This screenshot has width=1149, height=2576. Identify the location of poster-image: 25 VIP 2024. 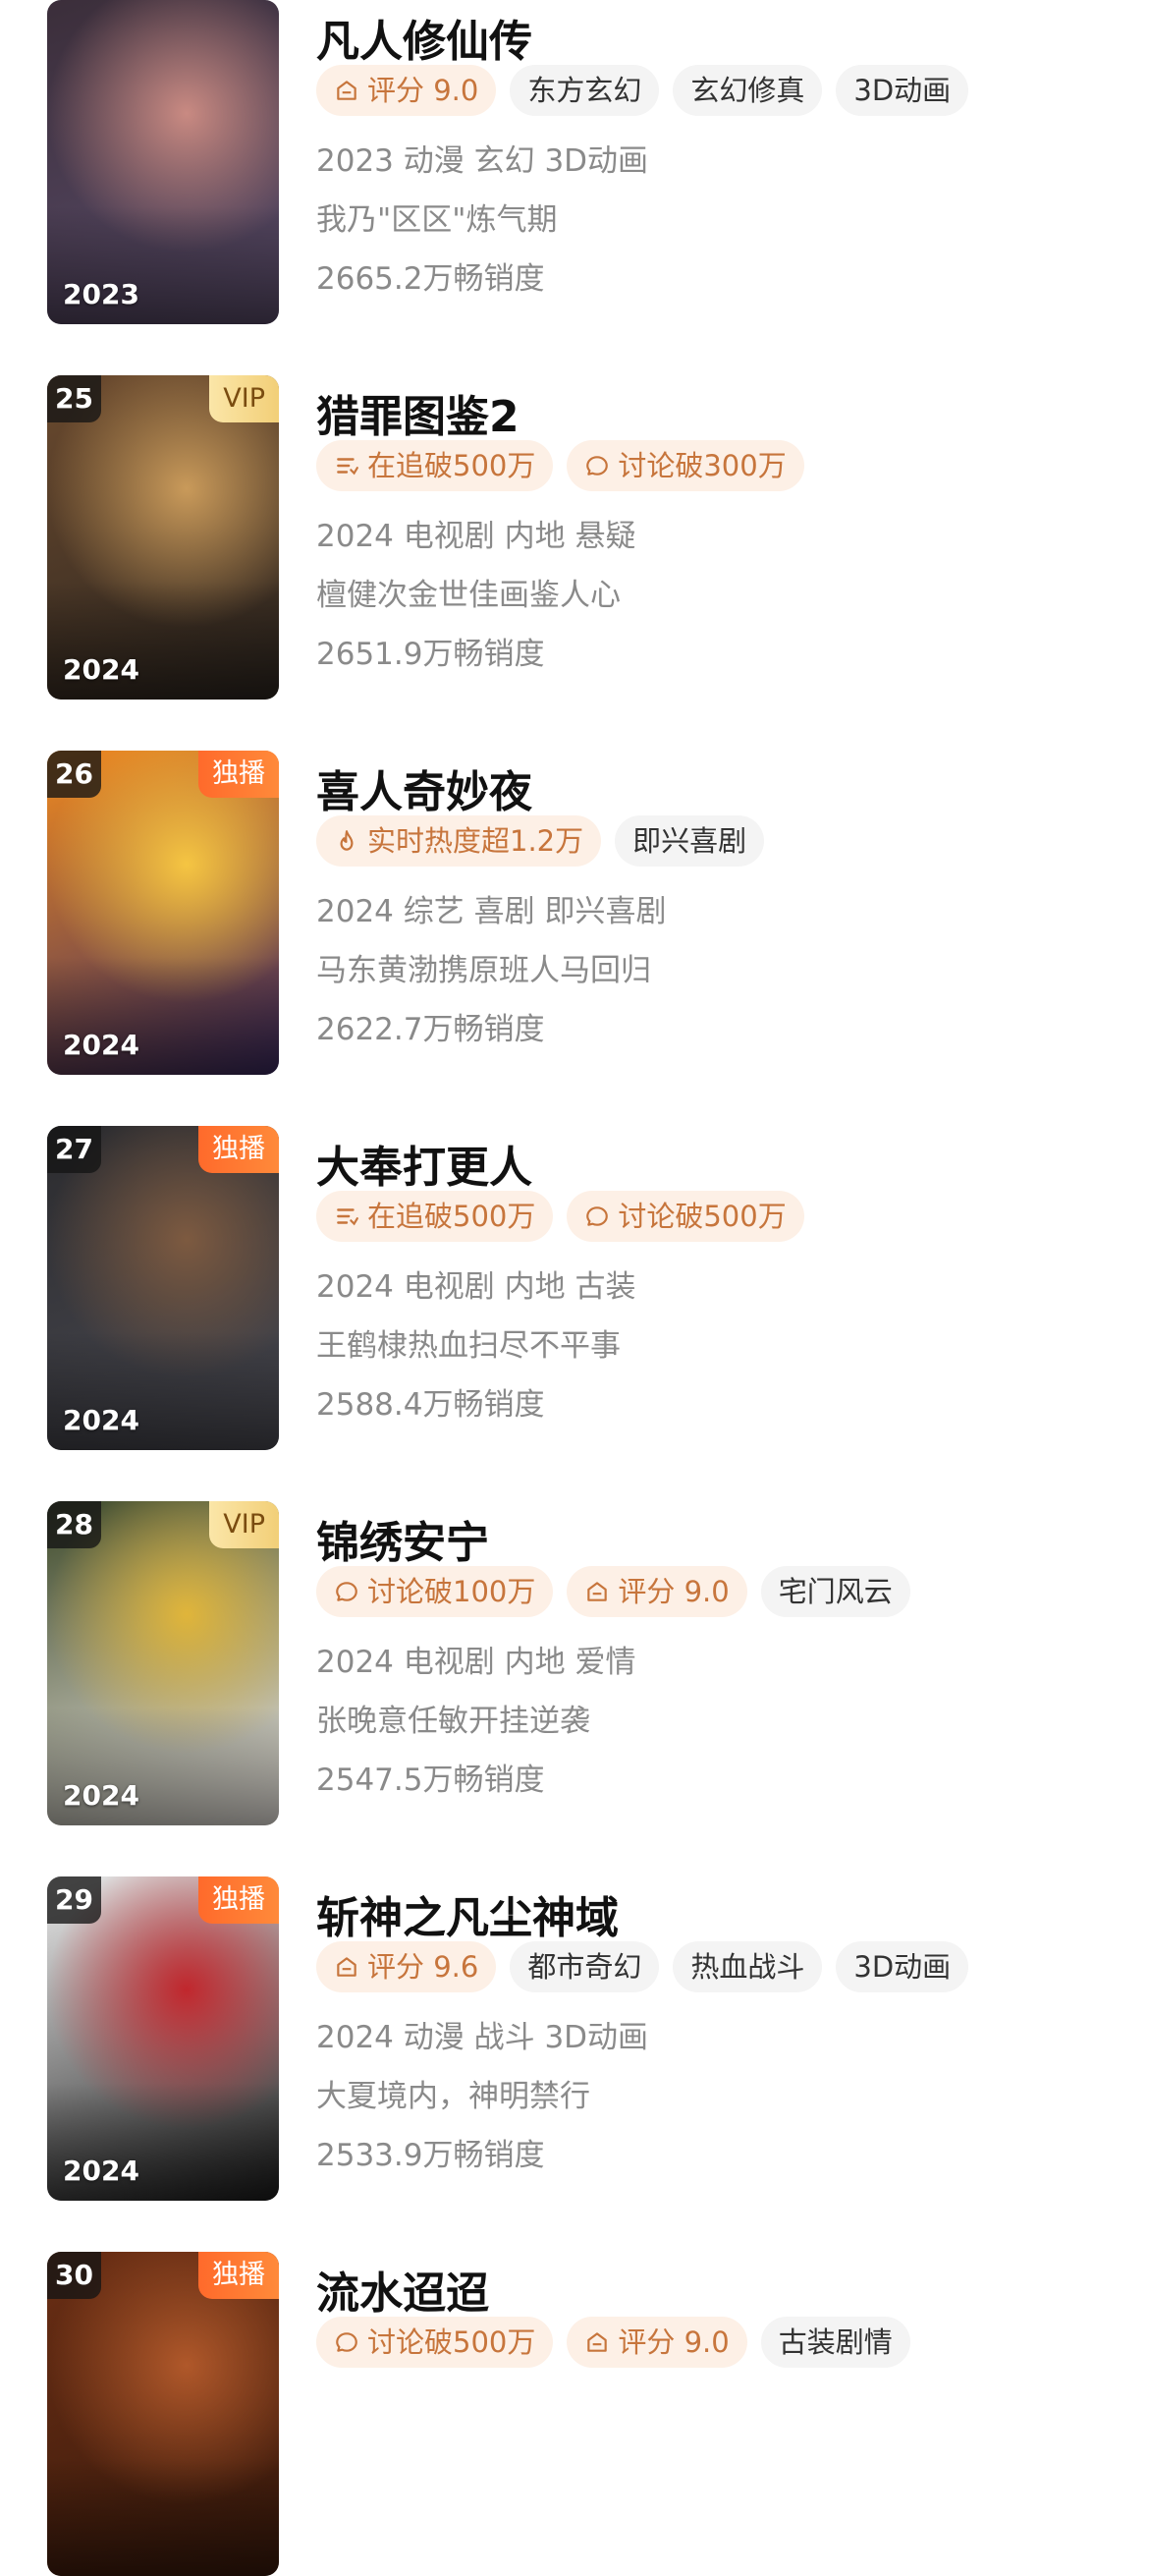
(163, 537).